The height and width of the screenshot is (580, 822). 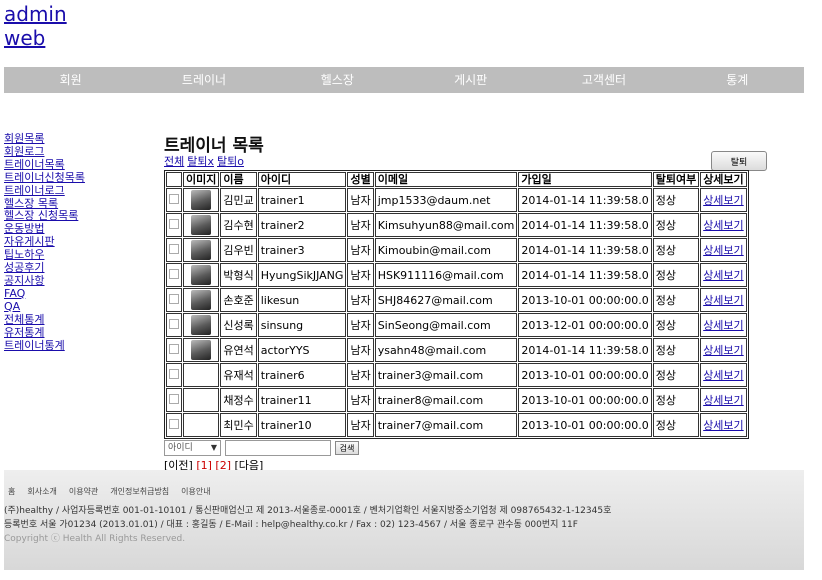 I want to click on top-nav: 회원 트레이너 헬스장 게시판 고객센터 통계, so click(x=404, y=80).